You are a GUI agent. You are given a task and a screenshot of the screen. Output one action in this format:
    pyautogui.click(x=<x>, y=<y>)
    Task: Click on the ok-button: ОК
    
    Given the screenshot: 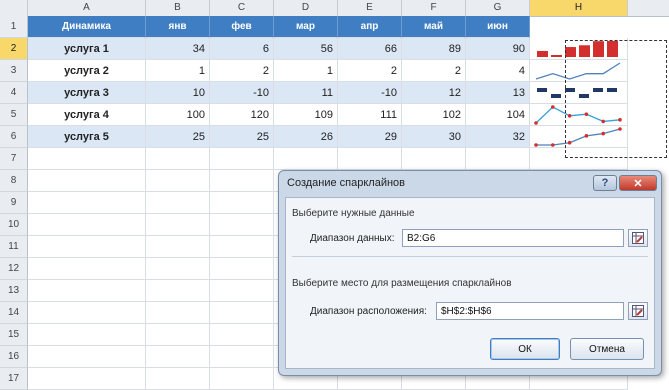 What is the action you would take?
    pyautogui.click(x=525, y=349)
    